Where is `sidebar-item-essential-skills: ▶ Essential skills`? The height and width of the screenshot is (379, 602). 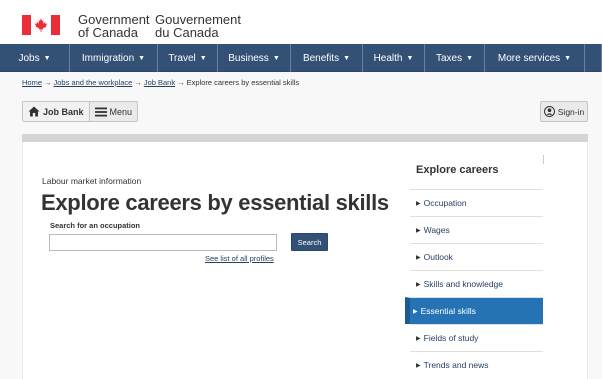
sidebar-item-essential-skills: ▶ Essential skills is located at coordinates (474, 310).